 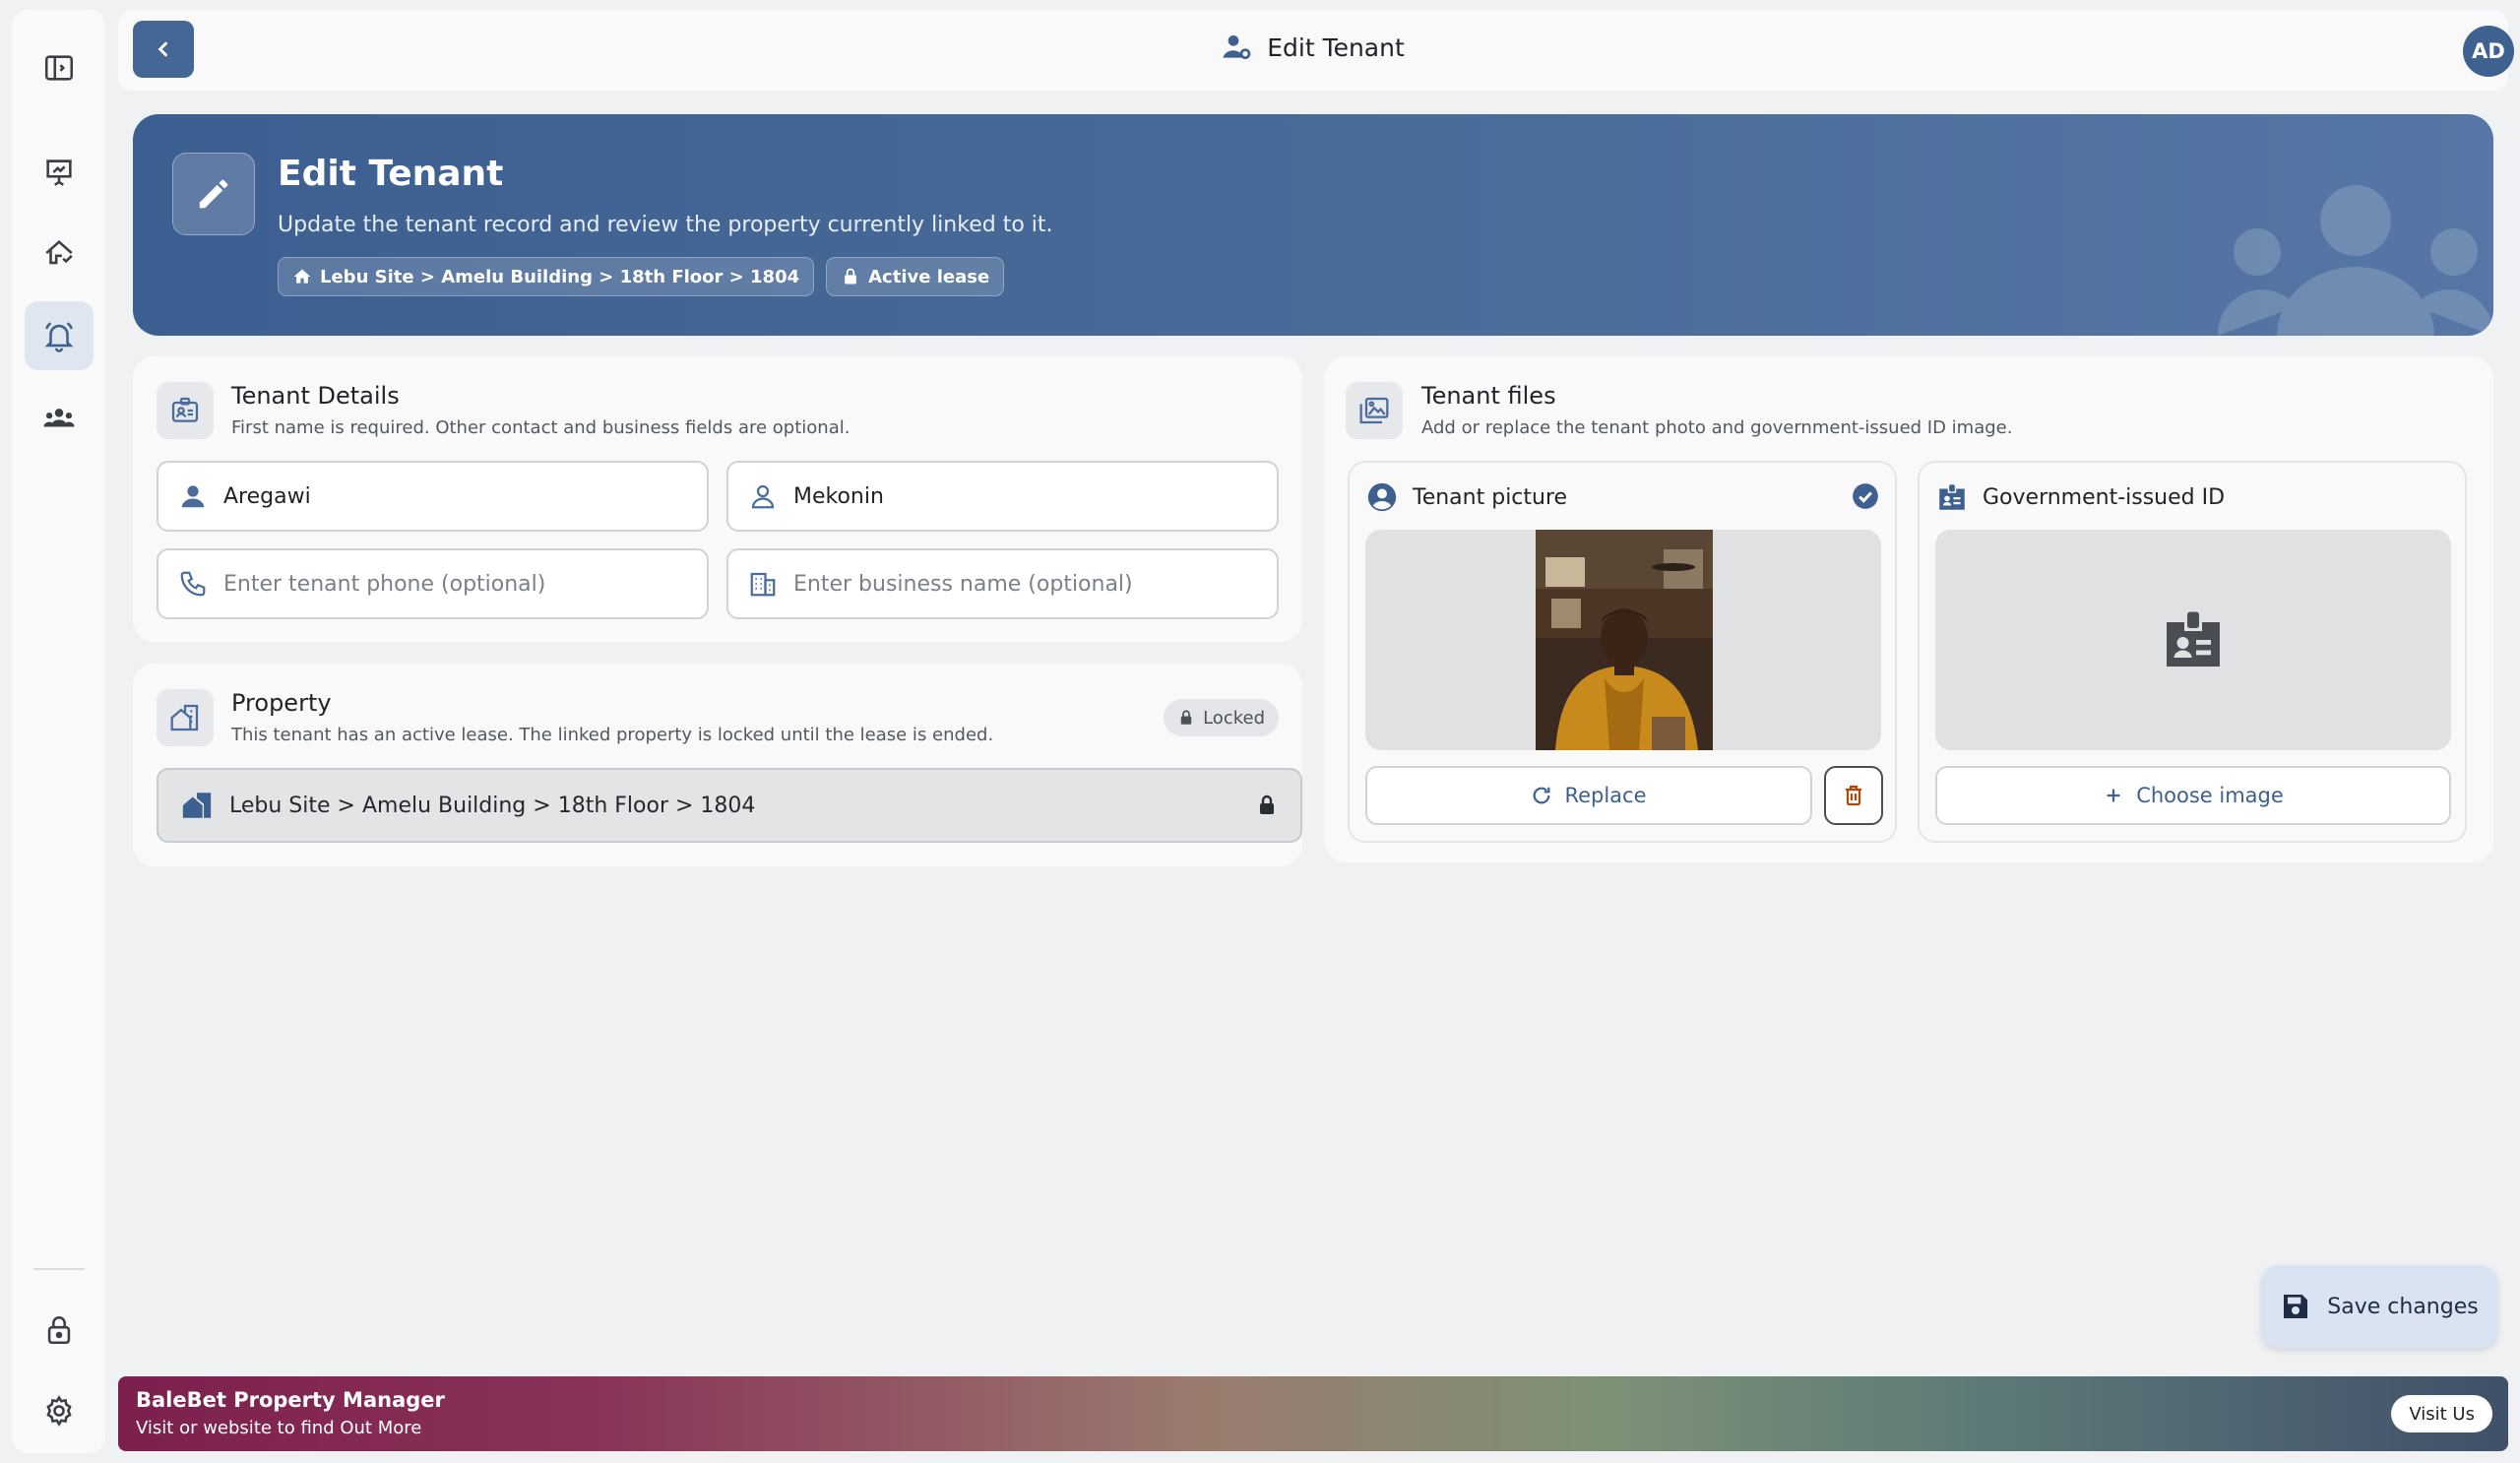 I want to click on card-title: Tenant Details, so click(x=315, y=396).